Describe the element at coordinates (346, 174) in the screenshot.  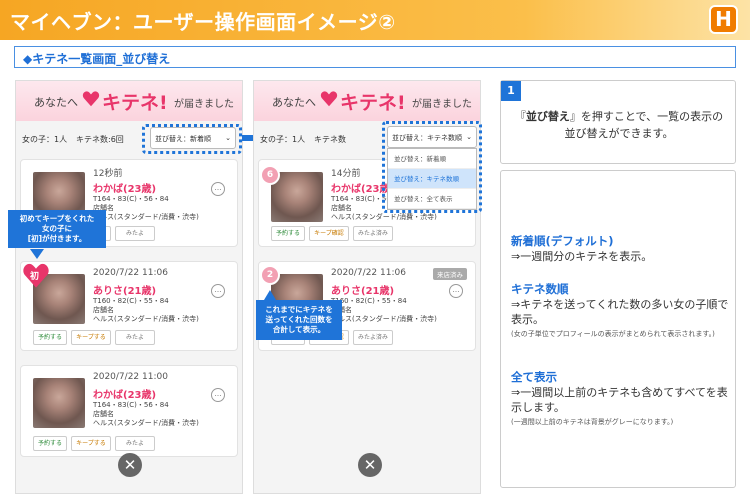
I see `card-time: 14分前` at that location.